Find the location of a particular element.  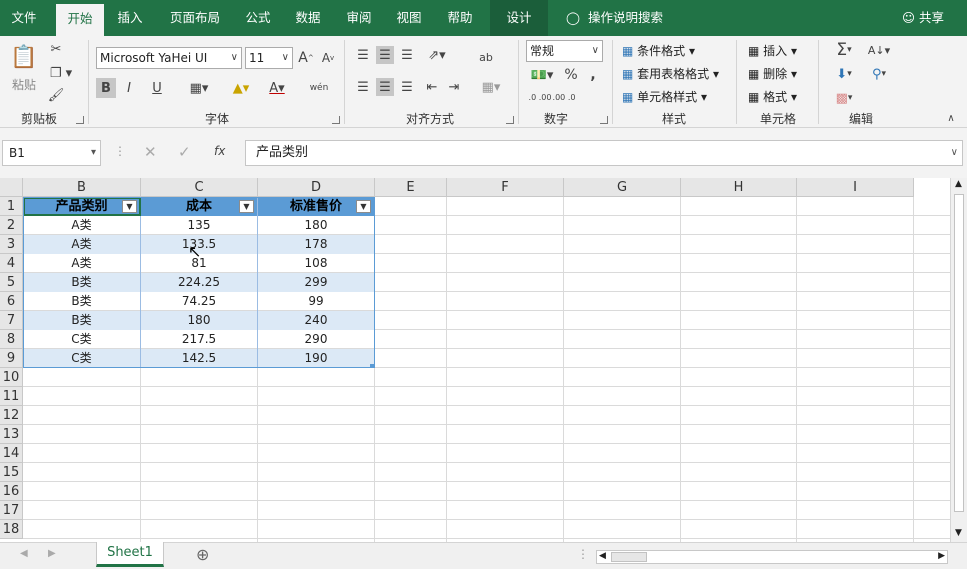

table-cell: C类 is located at coordinates (82, 358).